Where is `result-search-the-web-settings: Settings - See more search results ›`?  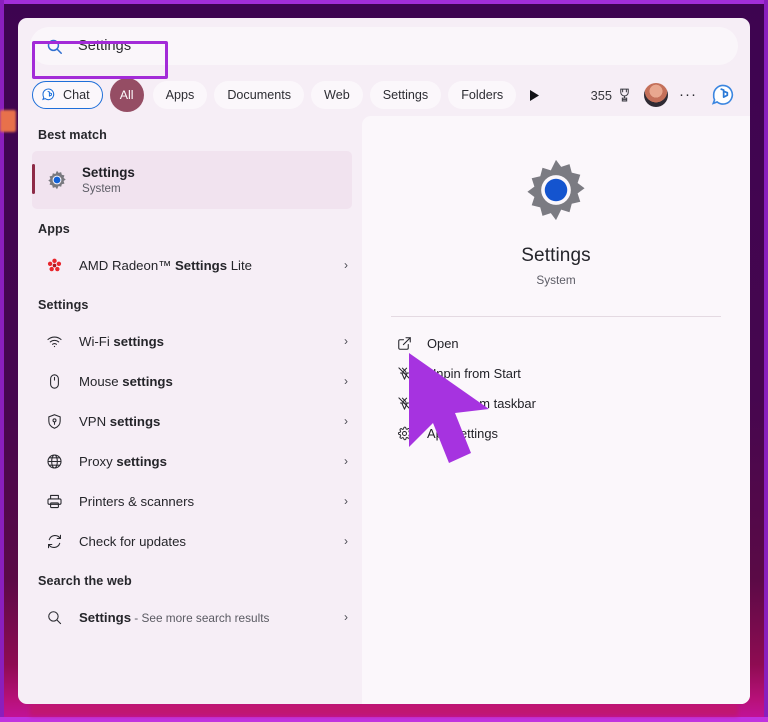
result-search-the-web-settings: Settings - See more search results › is located at coordinates (197, 617).